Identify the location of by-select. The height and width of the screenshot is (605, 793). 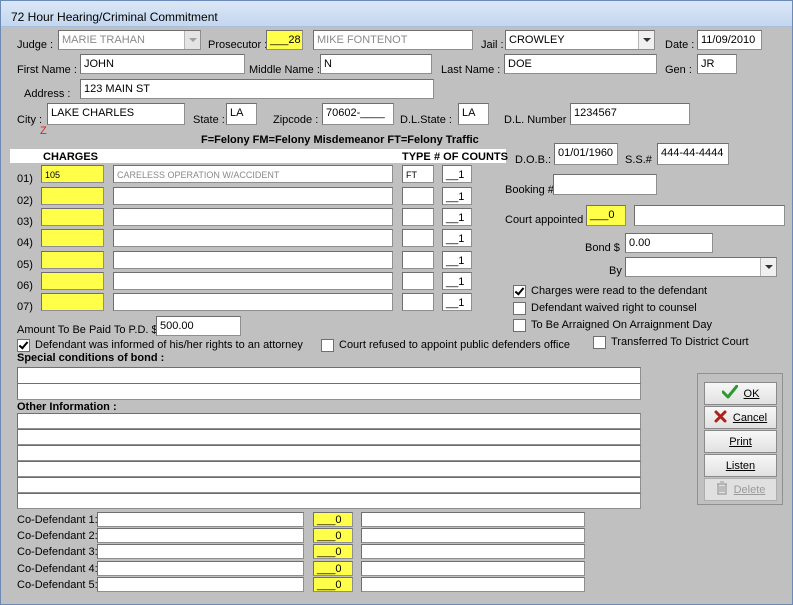
(701, 267).